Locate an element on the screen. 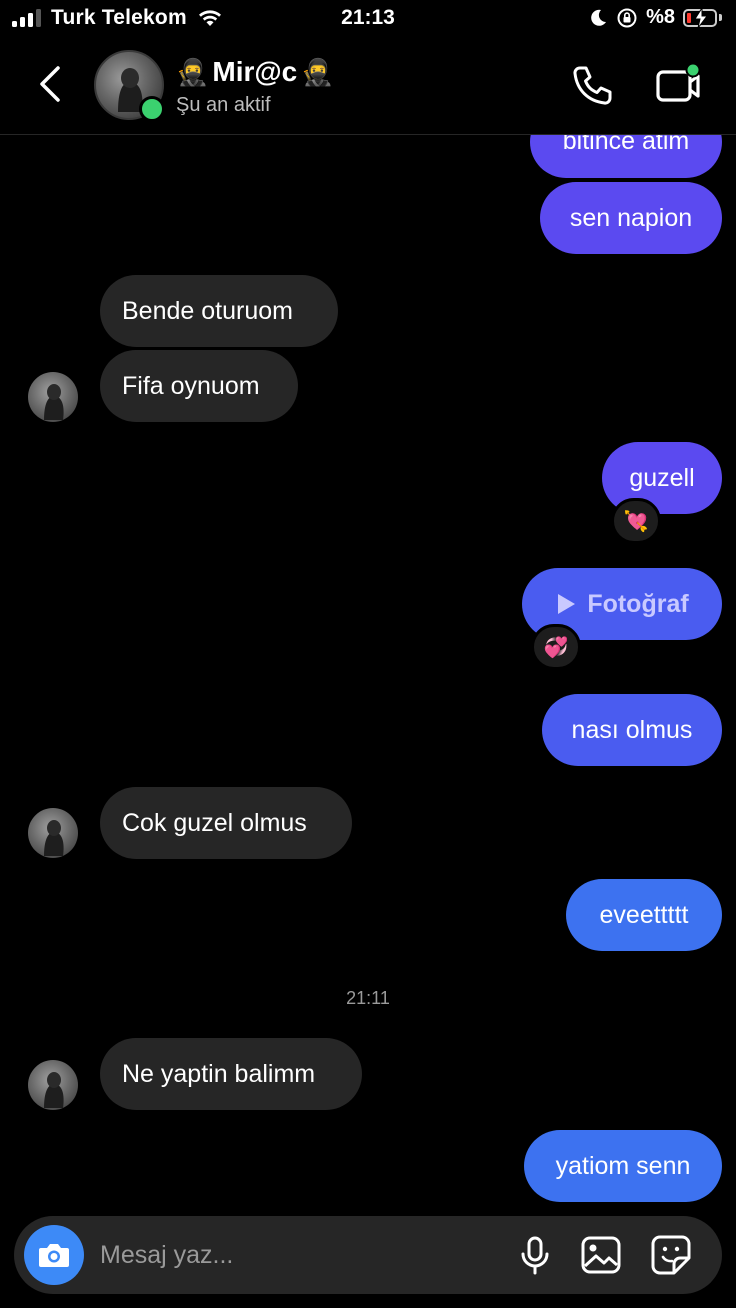  time-divider: 21:11 is located at coordinates (368, 998).